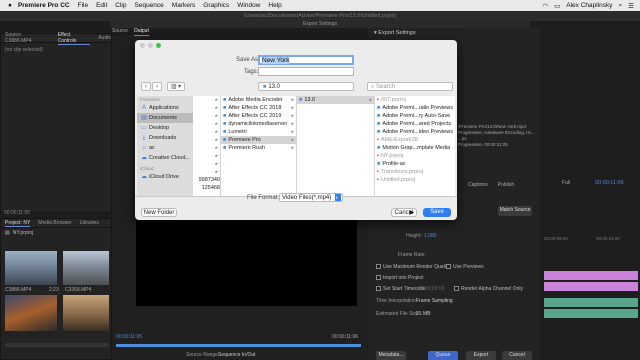 This screenshot has height=360, width=640. What do you see at coordinates (566, 183) in the screenshot?
I see `timeline-fit: Full` at bounding box center [566, 183].